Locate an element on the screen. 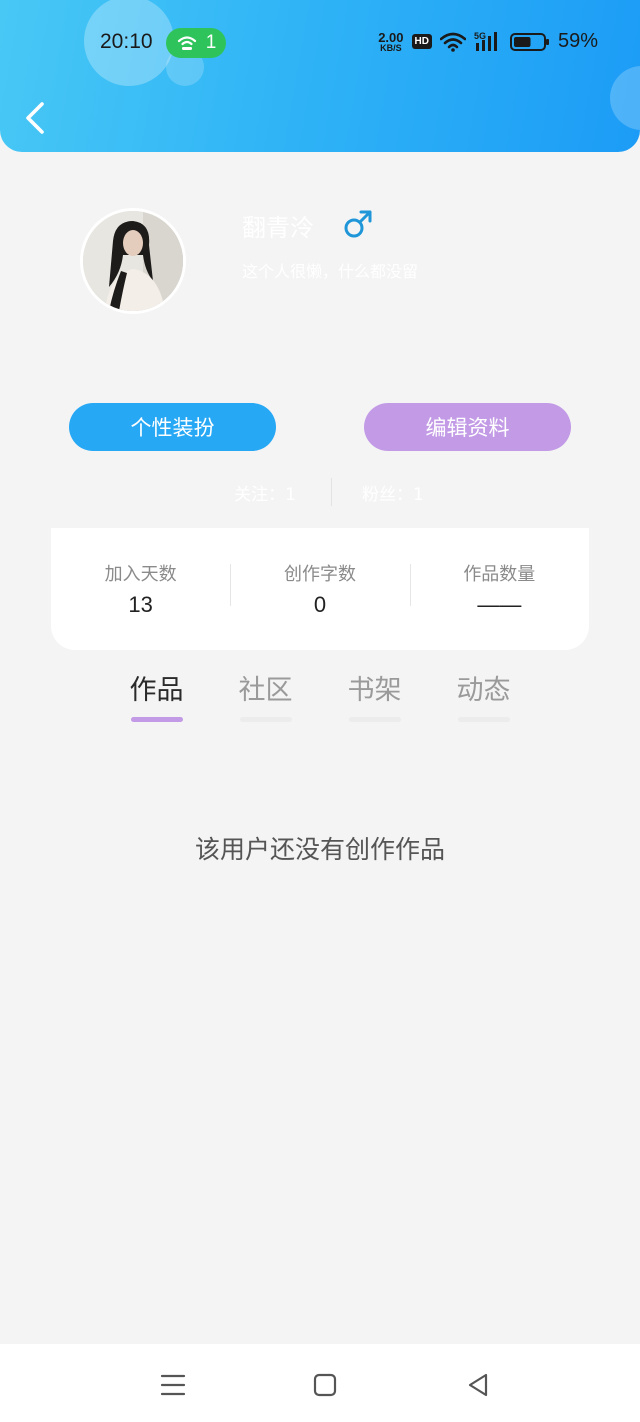  status-time: 20:10 is located at coordinates (126, 41).